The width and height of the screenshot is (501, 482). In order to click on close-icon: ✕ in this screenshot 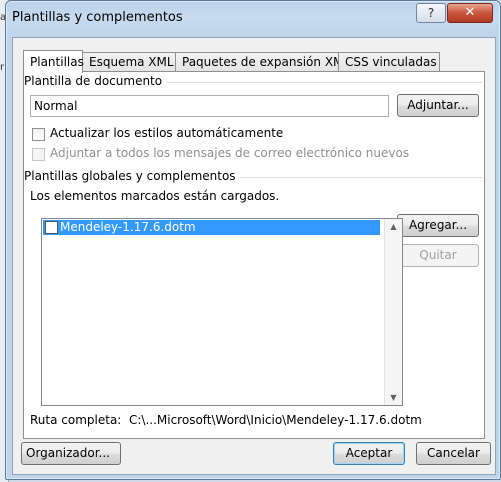, I will do `click(470, 12)`.